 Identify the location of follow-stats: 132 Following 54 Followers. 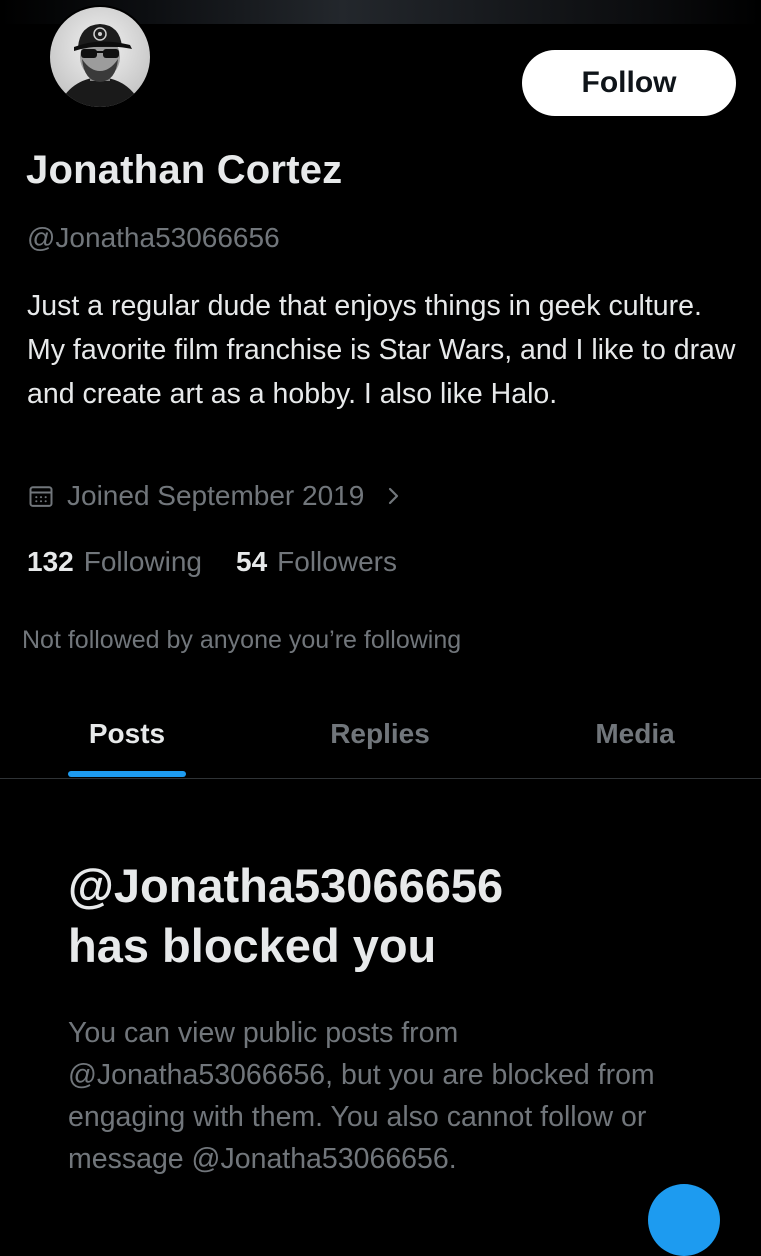
(212, 562).